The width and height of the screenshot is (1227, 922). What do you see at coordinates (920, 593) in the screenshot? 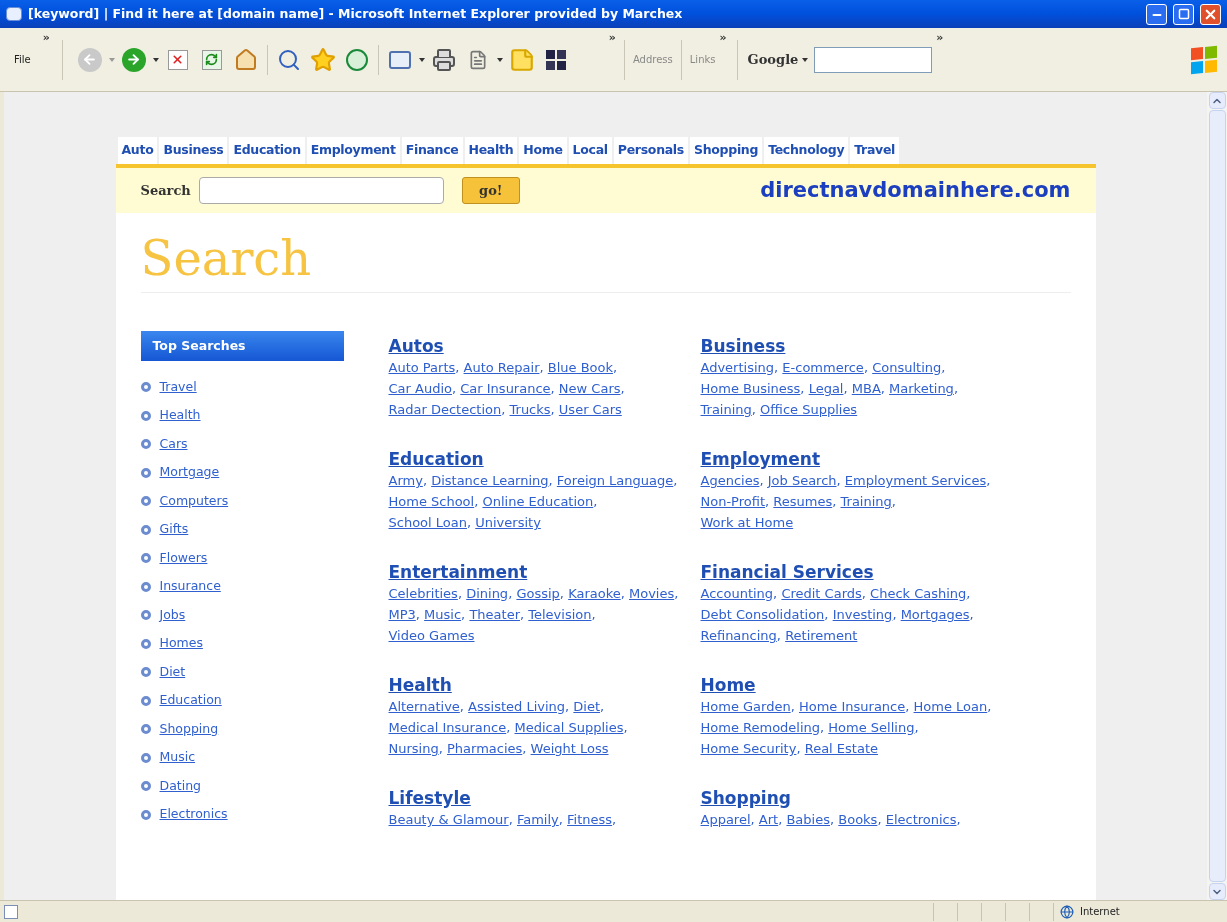
I see `category-link: Check Cashing,` at bounding box center [920, 593].